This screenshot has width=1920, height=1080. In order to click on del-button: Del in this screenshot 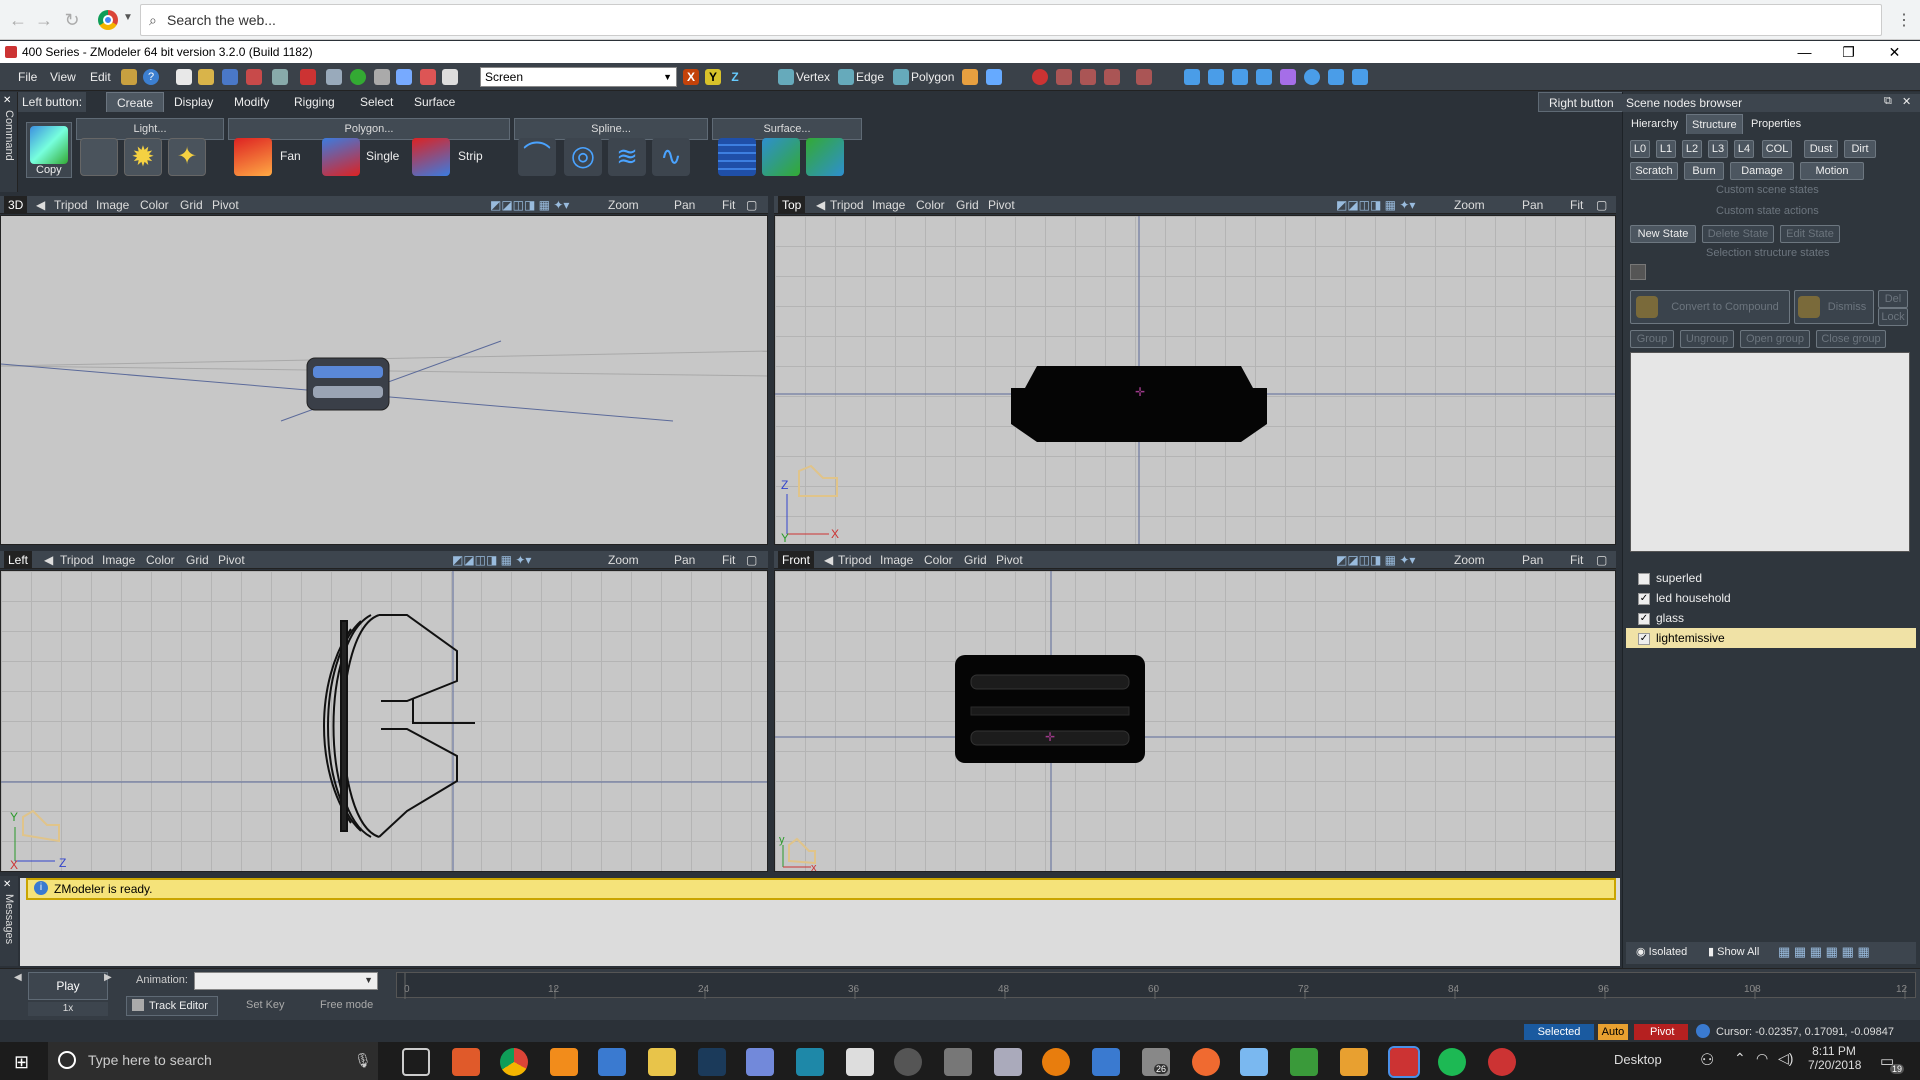, I will do `click(1893, 299)`.